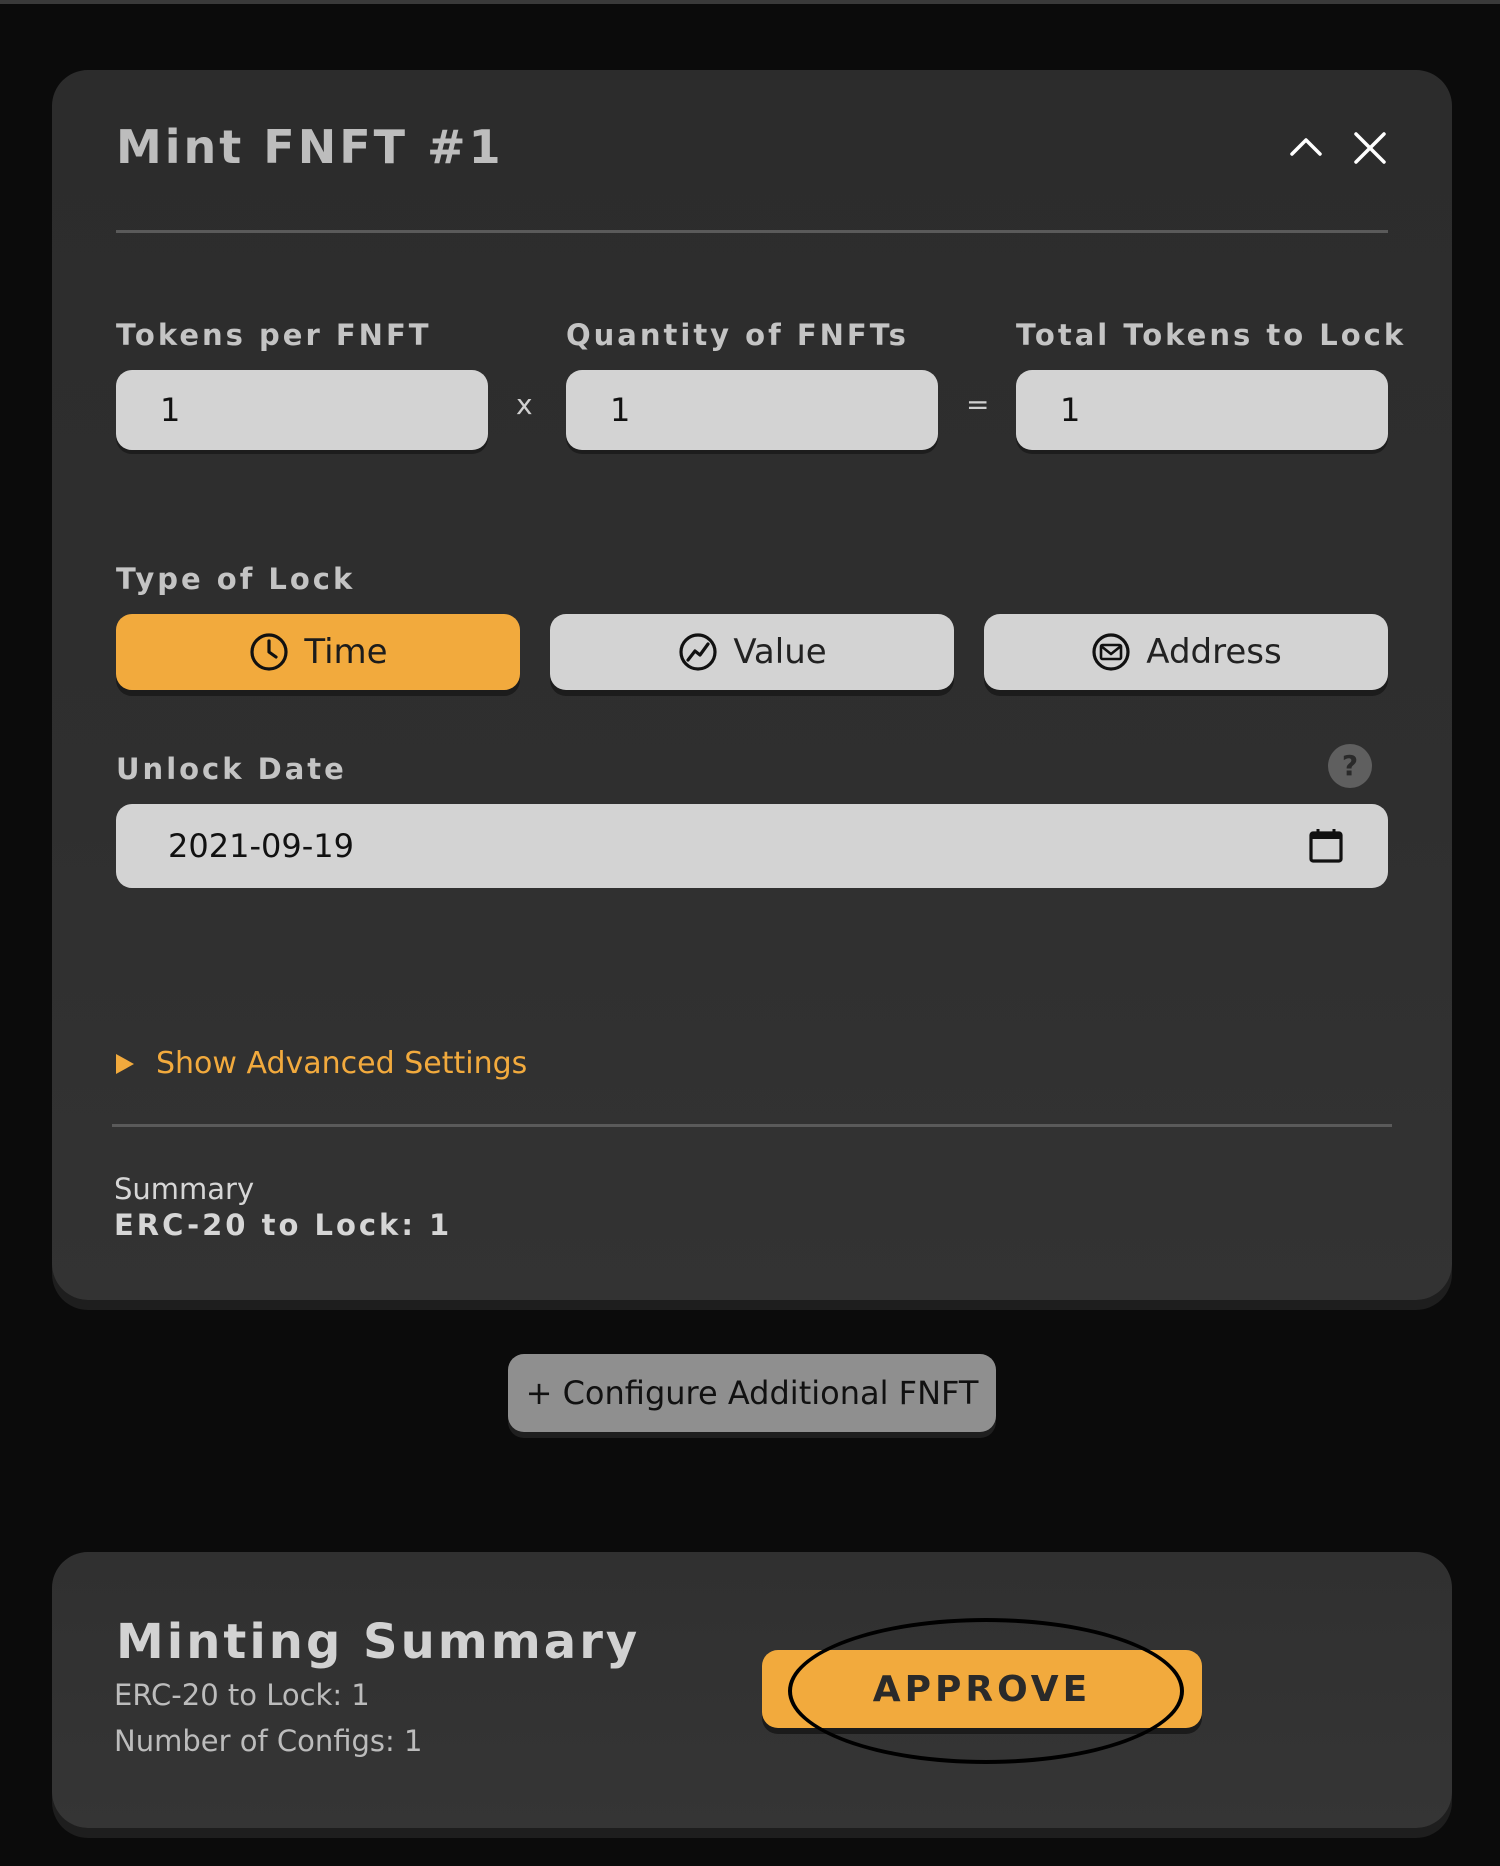 The width and height of the screenshot is (1500, 1866). What do you see at coordinates (1211, 335) in the screenshot?
I see `total-tokens-label: Total Tokens to Lock` at bounding box center [1211, 335].